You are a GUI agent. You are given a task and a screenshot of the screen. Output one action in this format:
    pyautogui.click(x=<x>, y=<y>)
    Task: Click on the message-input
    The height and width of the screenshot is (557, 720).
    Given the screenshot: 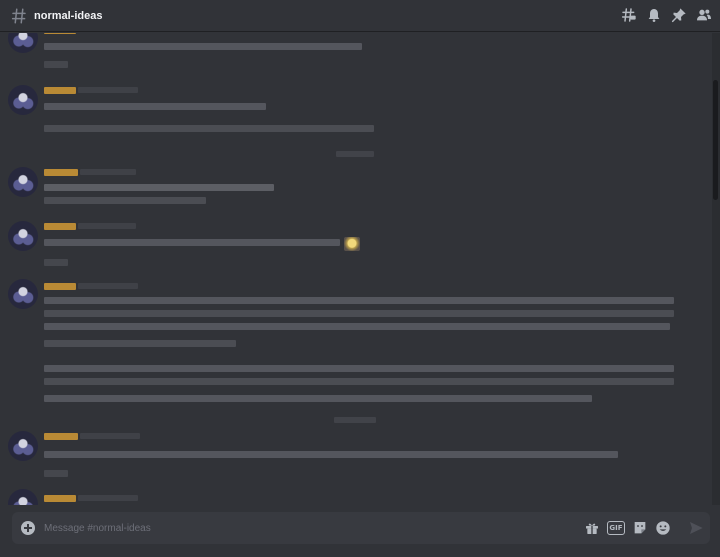 What is the action you would take?
    pyautogui.click(x=304, y=528)
    